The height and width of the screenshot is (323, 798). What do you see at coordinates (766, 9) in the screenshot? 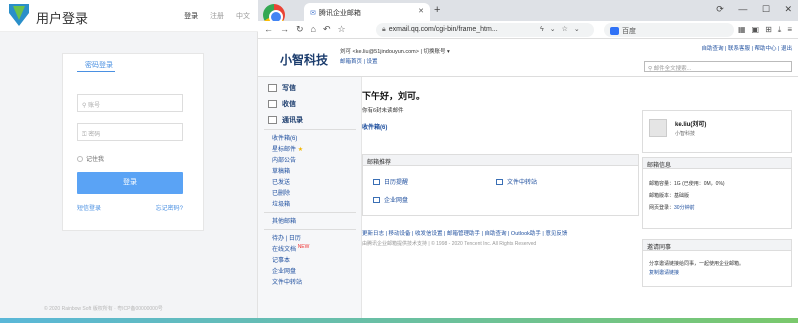
I see `maximize-icon: ☐` at bounding box center [766, 9].